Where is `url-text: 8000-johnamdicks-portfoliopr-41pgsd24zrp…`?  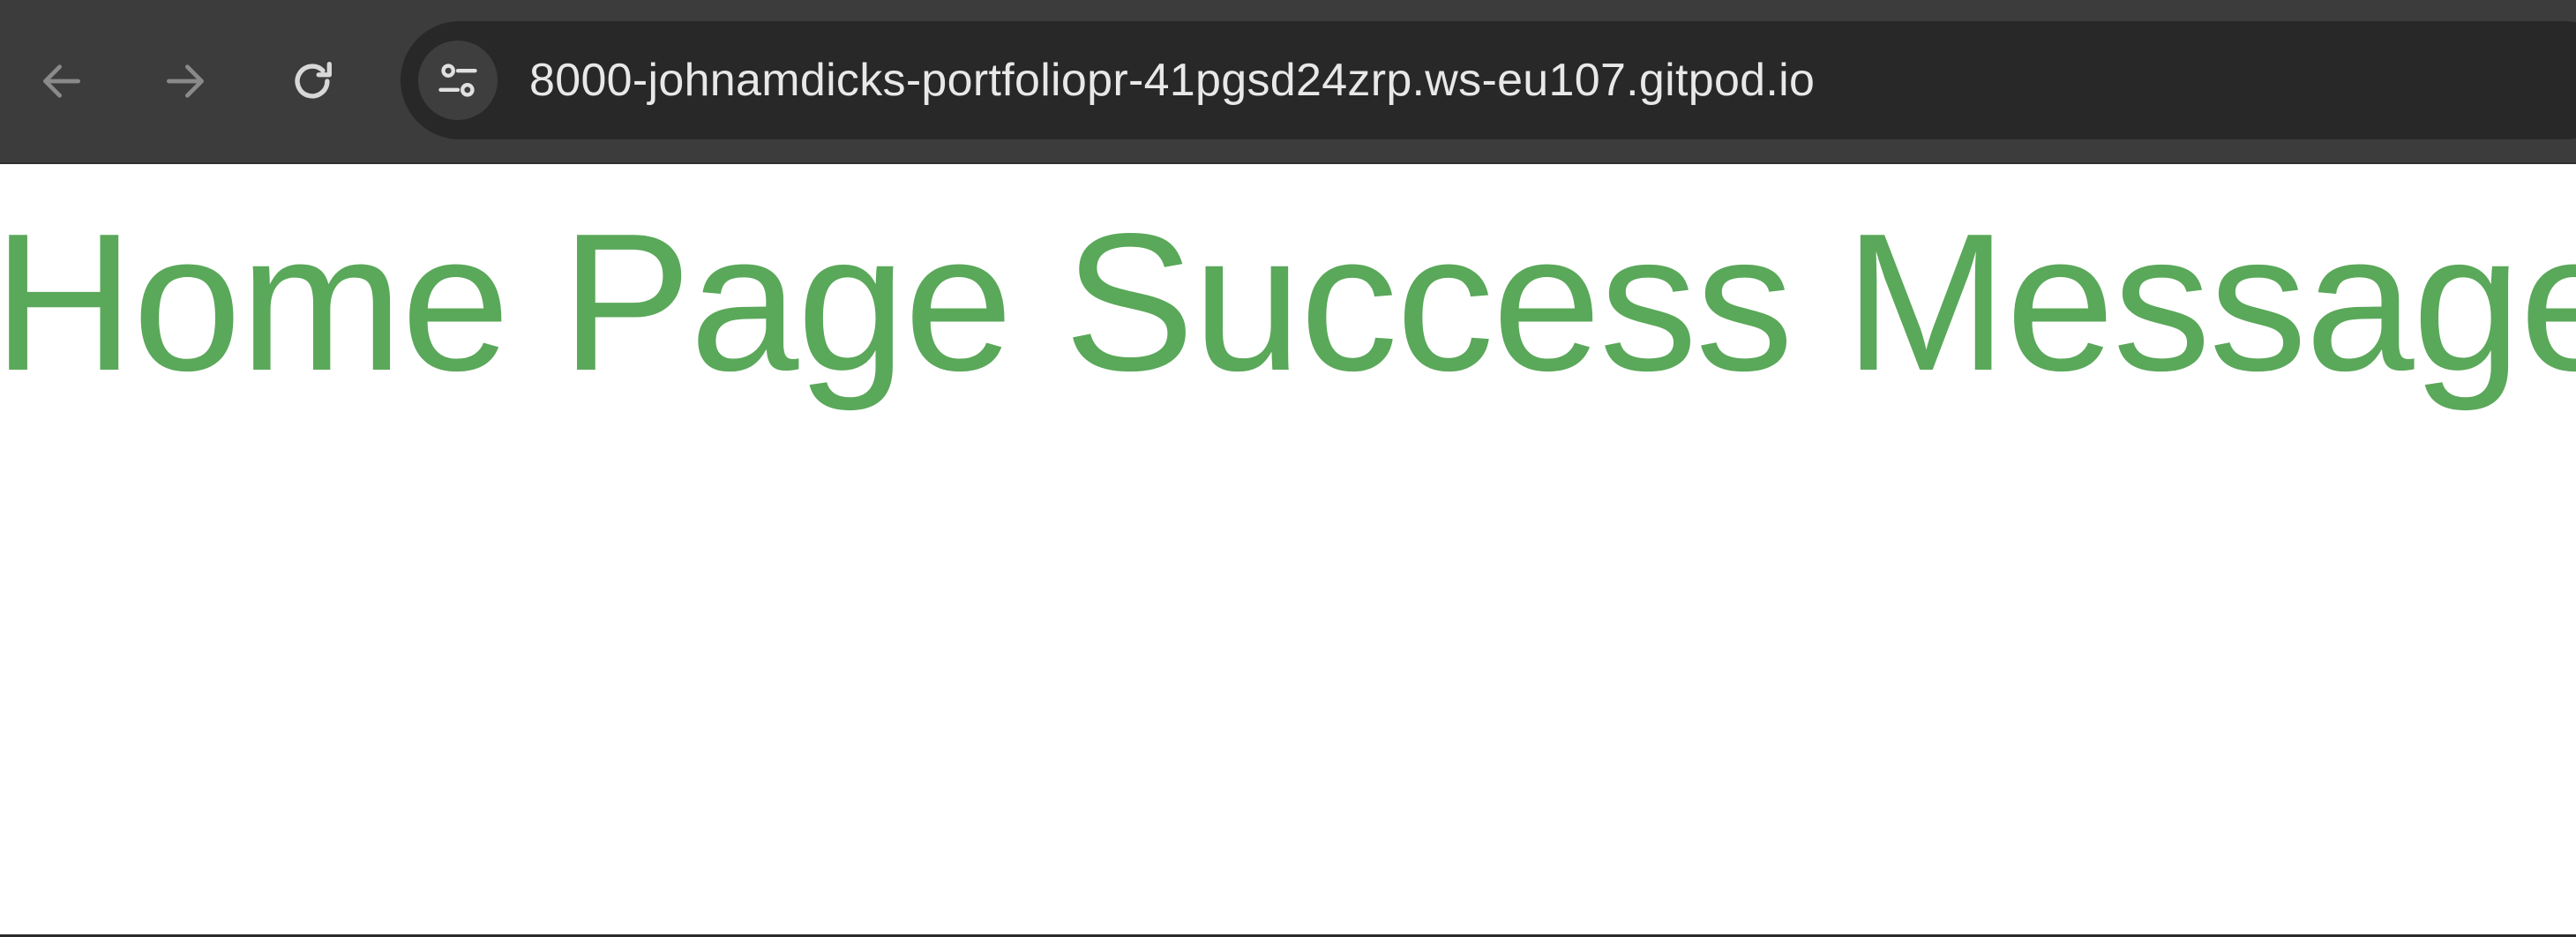
url-text: 8000-johnamdicks-portfoliopr-41pgsd24zrp… is located at coordinates (1172, 80).